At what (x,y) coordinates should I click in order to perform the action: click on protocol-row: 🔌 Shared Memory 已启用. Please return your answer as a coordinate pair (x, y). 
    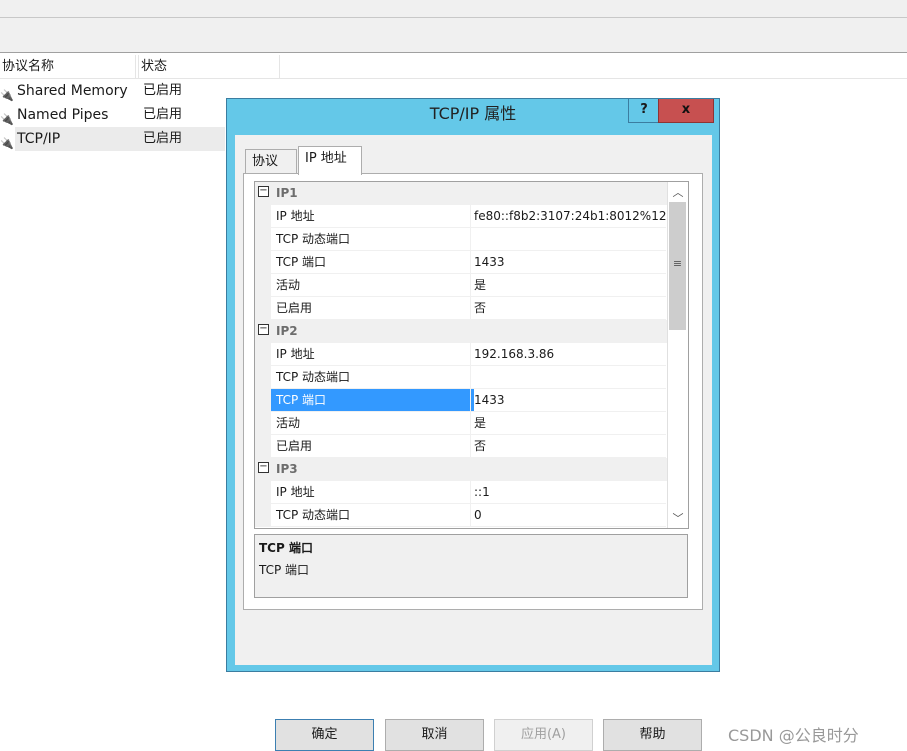
    Looking at the image, I should click on (112, 91).